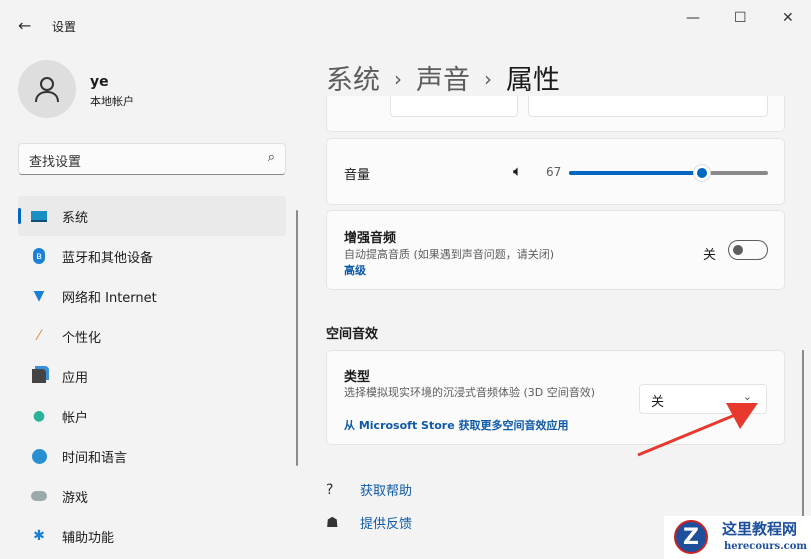 Image resolution: width=811 pixels, height=559 pixels. Describe the element at coordinates (39, 416) in the screenshot. I see `person-icon: ●` at that location.